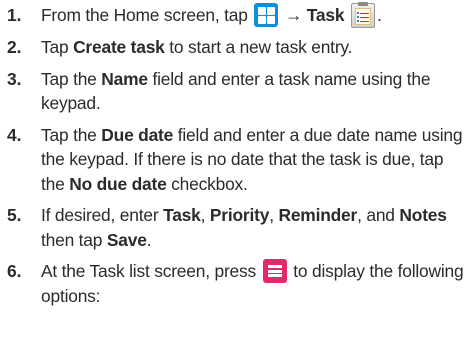 The image size is (471, 337). I want to click on task-clipboard-icon, so click(363, 15).